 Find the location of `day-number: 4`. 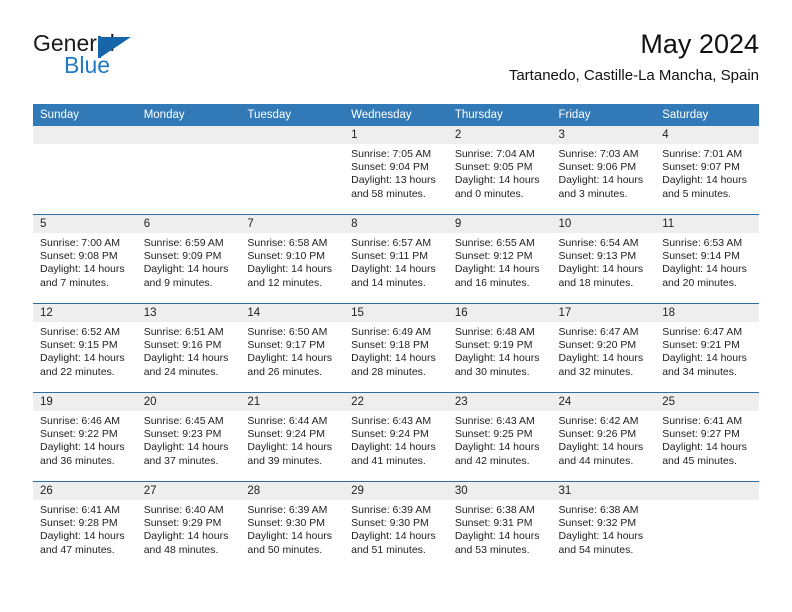

day-number: 4 is located at coordinates (707, 135).